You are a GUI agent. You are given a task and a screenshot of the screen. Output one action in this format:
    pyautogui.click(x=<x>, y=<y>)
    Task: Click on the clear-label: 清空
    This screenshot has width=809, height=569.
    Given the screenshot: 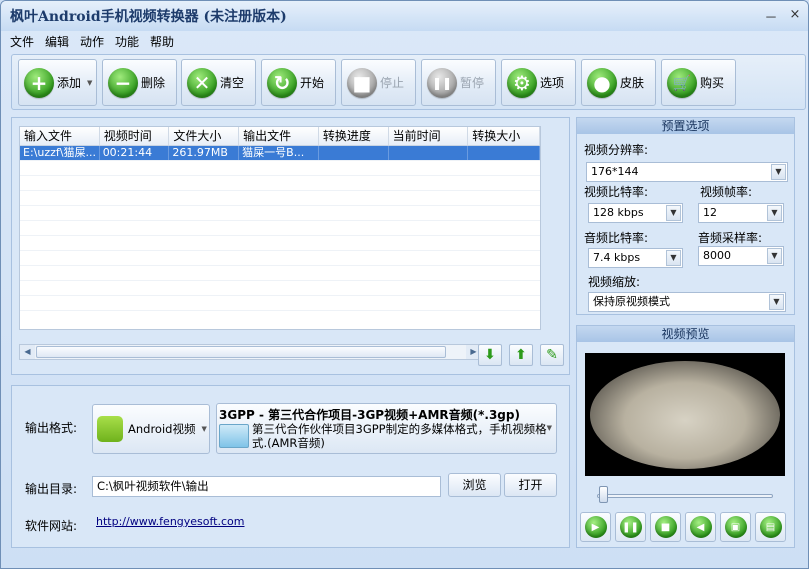 What is the action you would take?
    pyautogui.click(x=232, y=83)
    